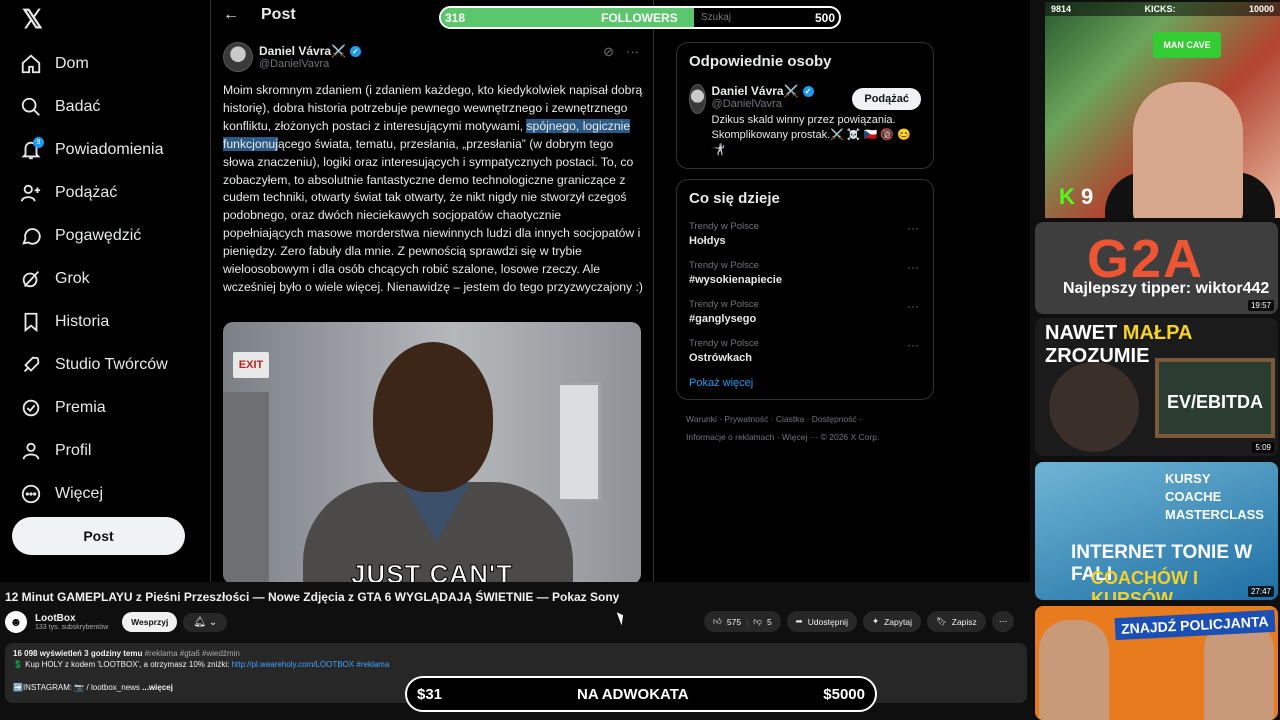 The image size is (1280, 720). What do you see at coordinates (432, 452) in the screenshot?
I see `post-gif: EXIT JUST CAN'T` at bounding box center [432, 452].